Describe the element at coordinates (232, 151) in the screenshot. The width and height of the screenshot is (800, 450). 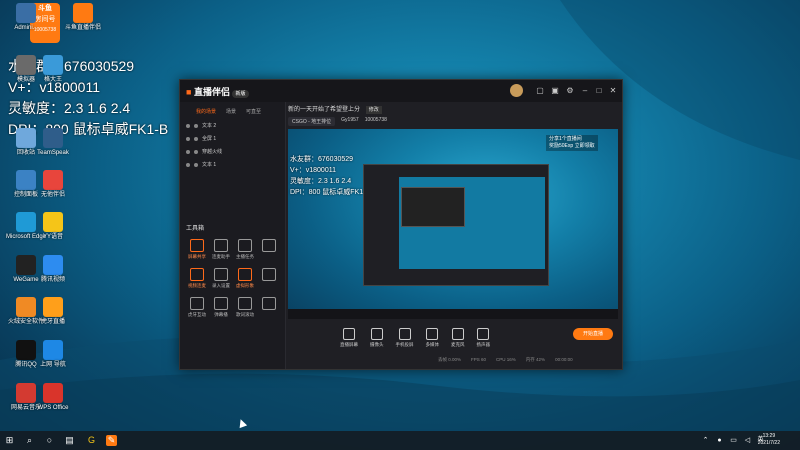
I see `scene-item: 穿越火线` at that location.